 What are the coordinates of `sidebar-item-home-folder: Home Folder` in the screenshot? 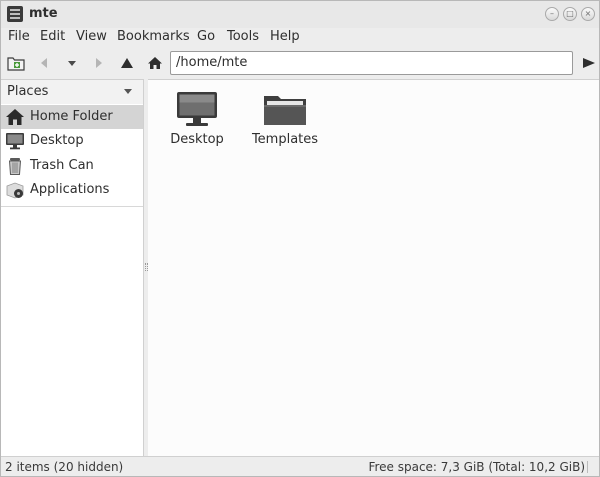 It's located at (72, 117).